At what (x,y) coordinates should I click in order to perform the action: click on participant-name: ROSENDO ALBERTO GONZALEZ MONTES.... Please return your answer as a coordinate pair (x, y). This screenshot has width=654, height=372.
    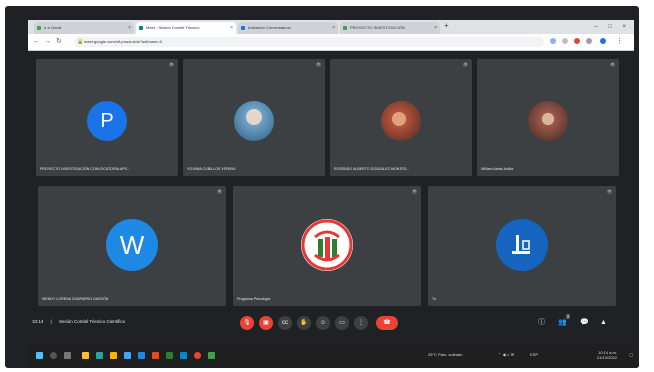
    Looking at the image, I should click on (372, 169).